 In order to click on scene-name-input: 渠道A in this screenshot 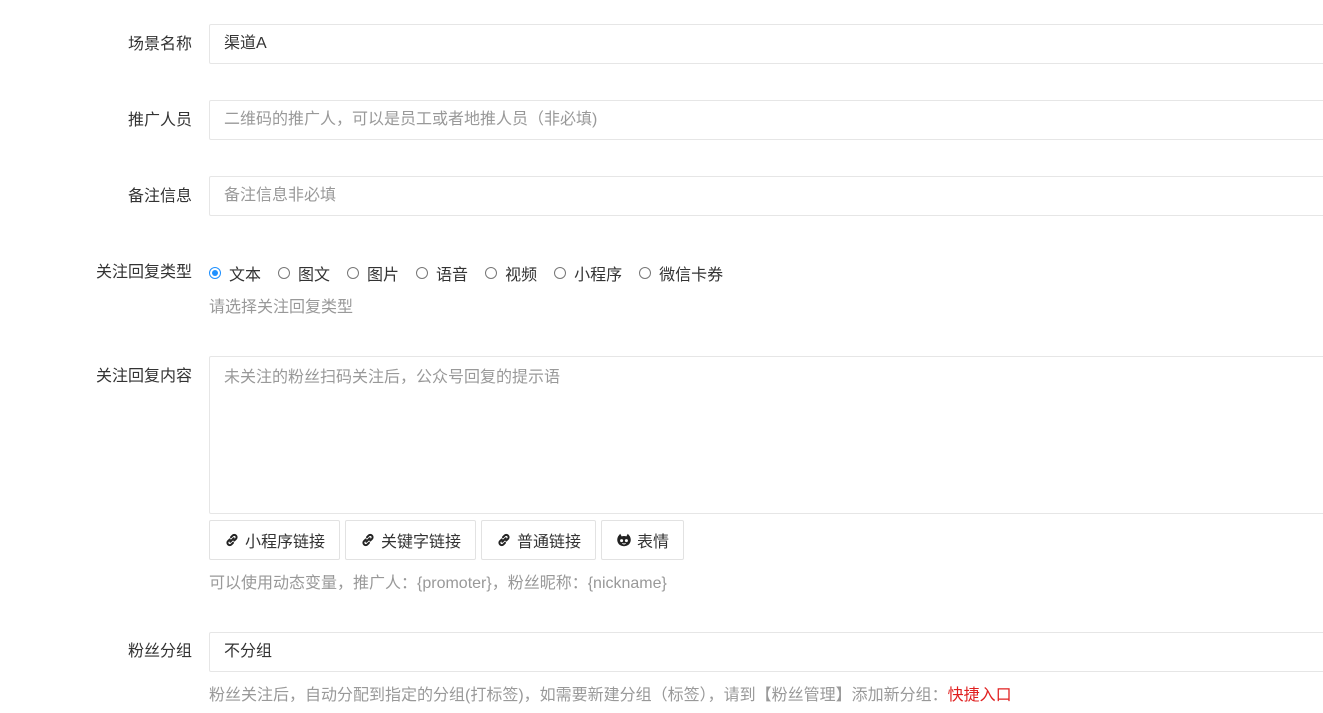, I will do `click(766, 44)`.